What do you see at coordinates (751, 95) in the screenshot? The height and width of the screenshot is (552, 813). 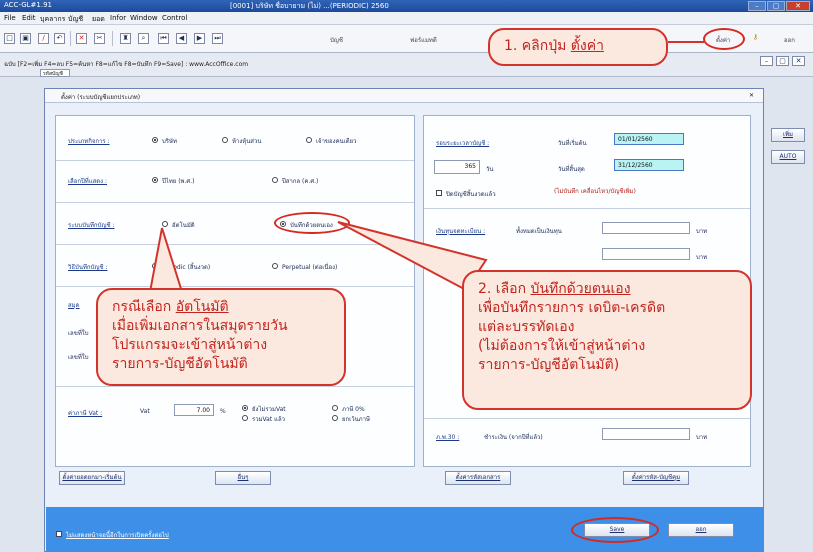 I see `dialog-close-button: ✕` at bounding box center [751, 95].